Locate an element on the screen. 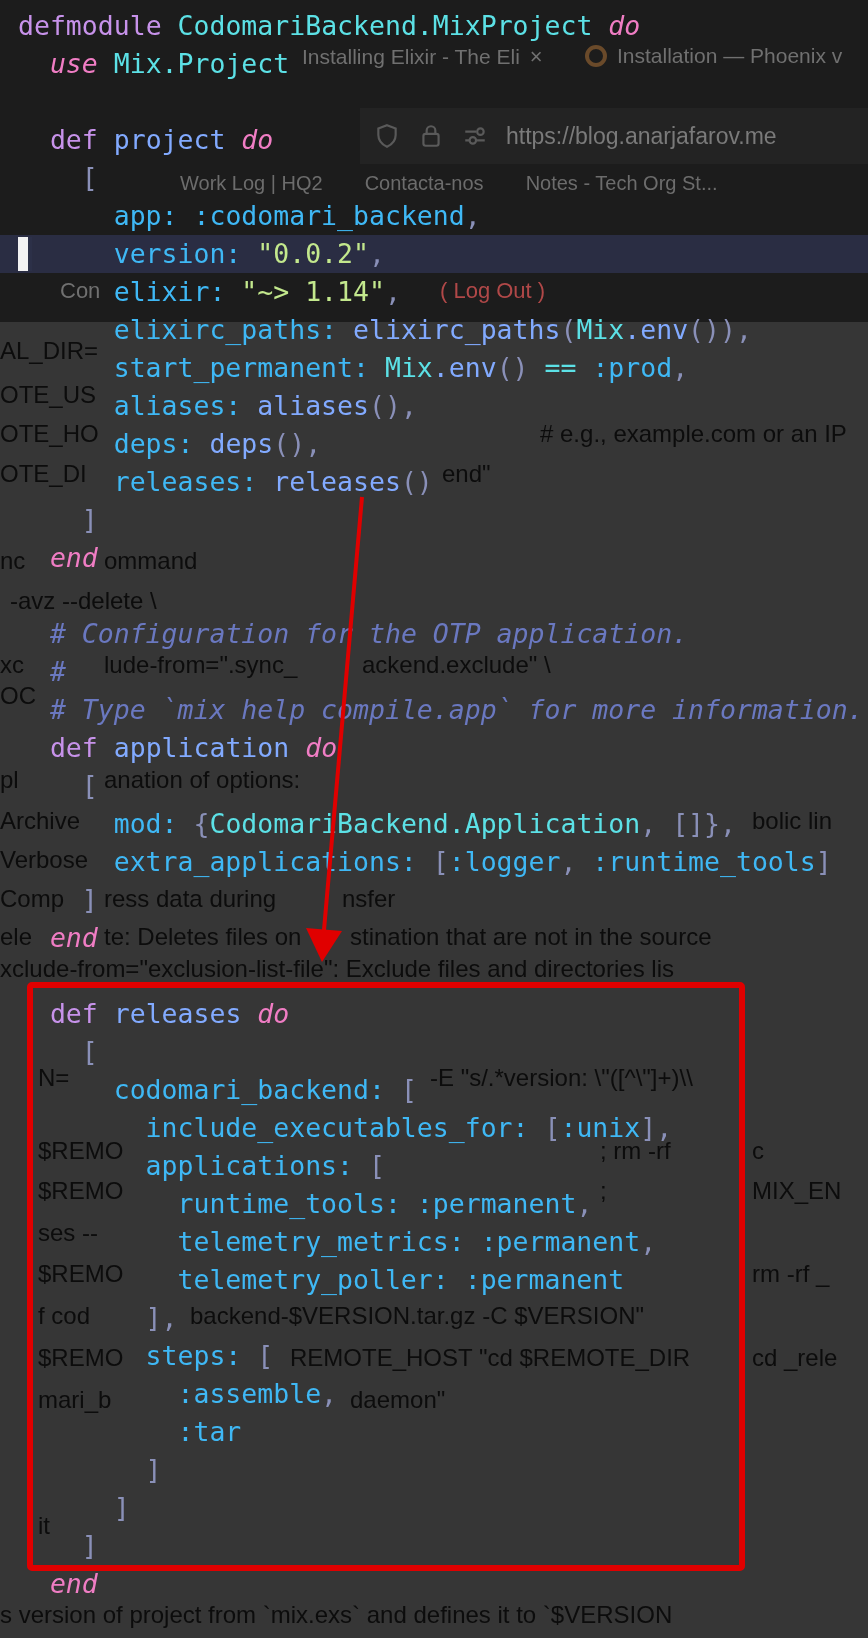 This screenshot has height=1638, width=868. code-punctuation: ()) is located at coordinates (712, 329).